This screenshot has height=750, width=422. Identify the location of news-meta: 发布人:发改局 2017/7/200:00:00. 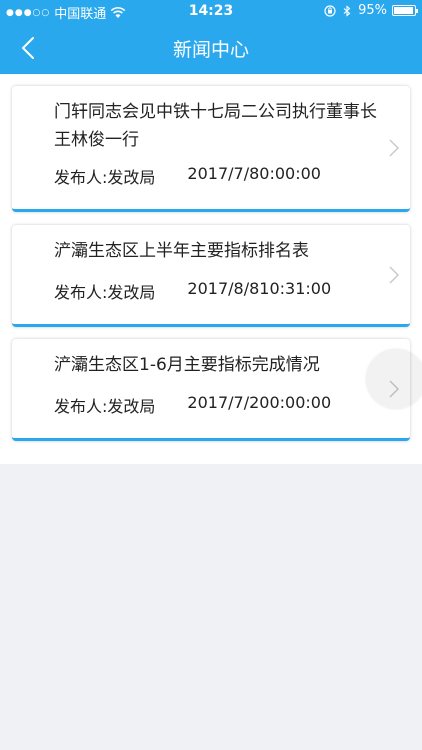
(192, 405).